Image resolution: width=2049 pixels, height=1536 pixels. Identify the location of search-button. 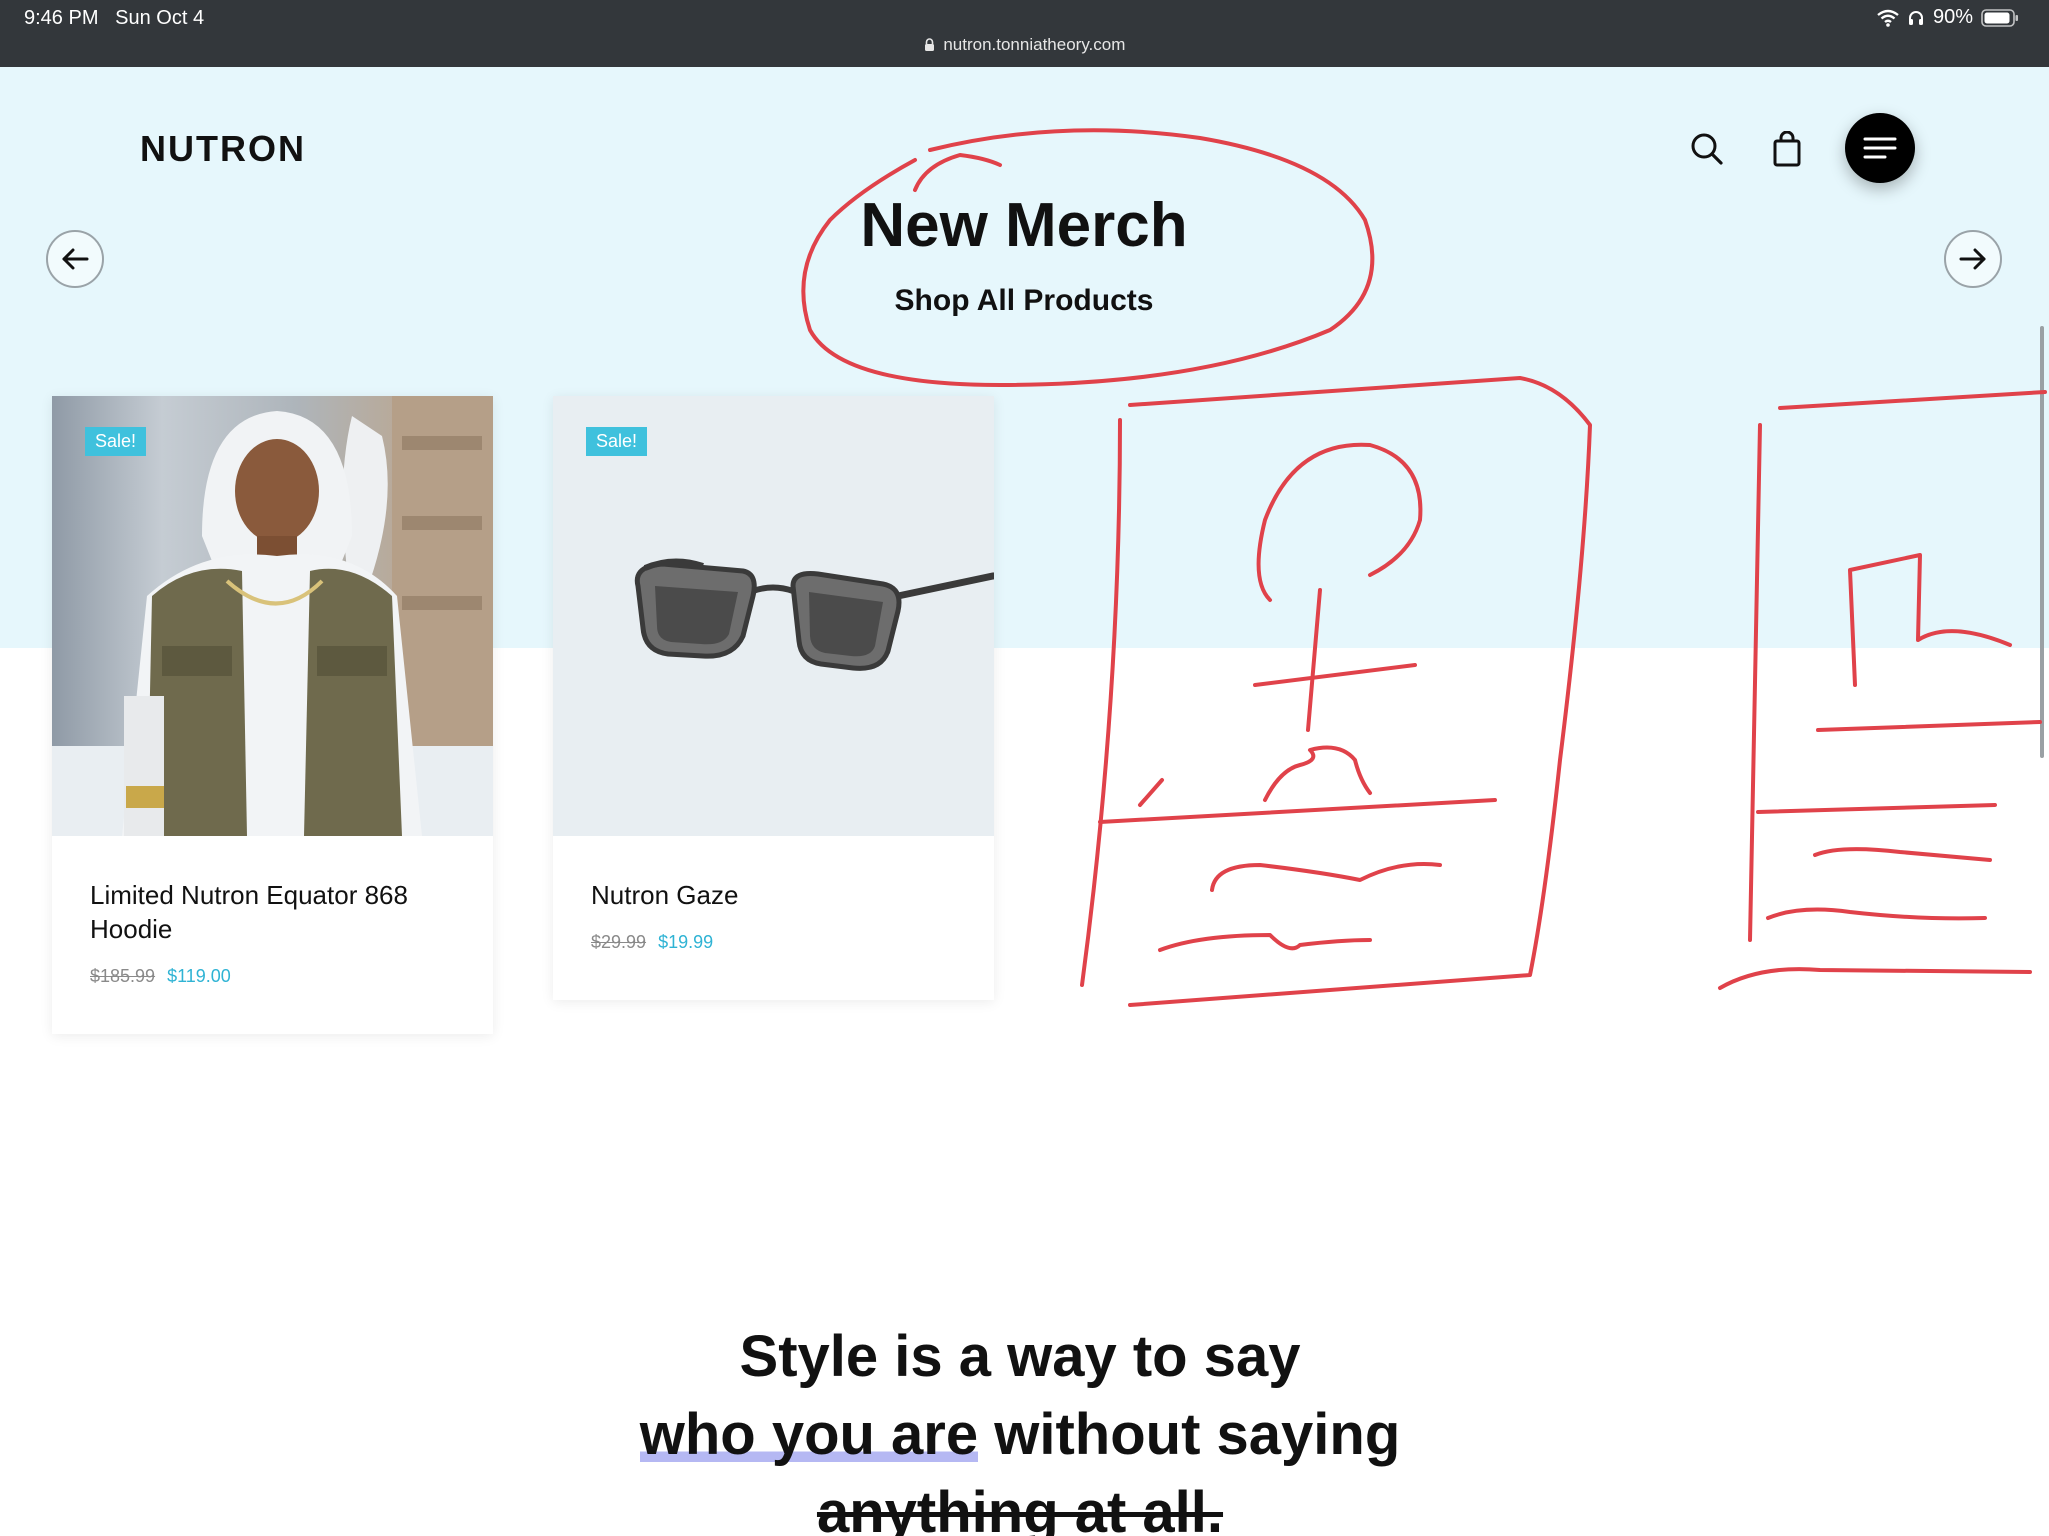
(1707, 149).